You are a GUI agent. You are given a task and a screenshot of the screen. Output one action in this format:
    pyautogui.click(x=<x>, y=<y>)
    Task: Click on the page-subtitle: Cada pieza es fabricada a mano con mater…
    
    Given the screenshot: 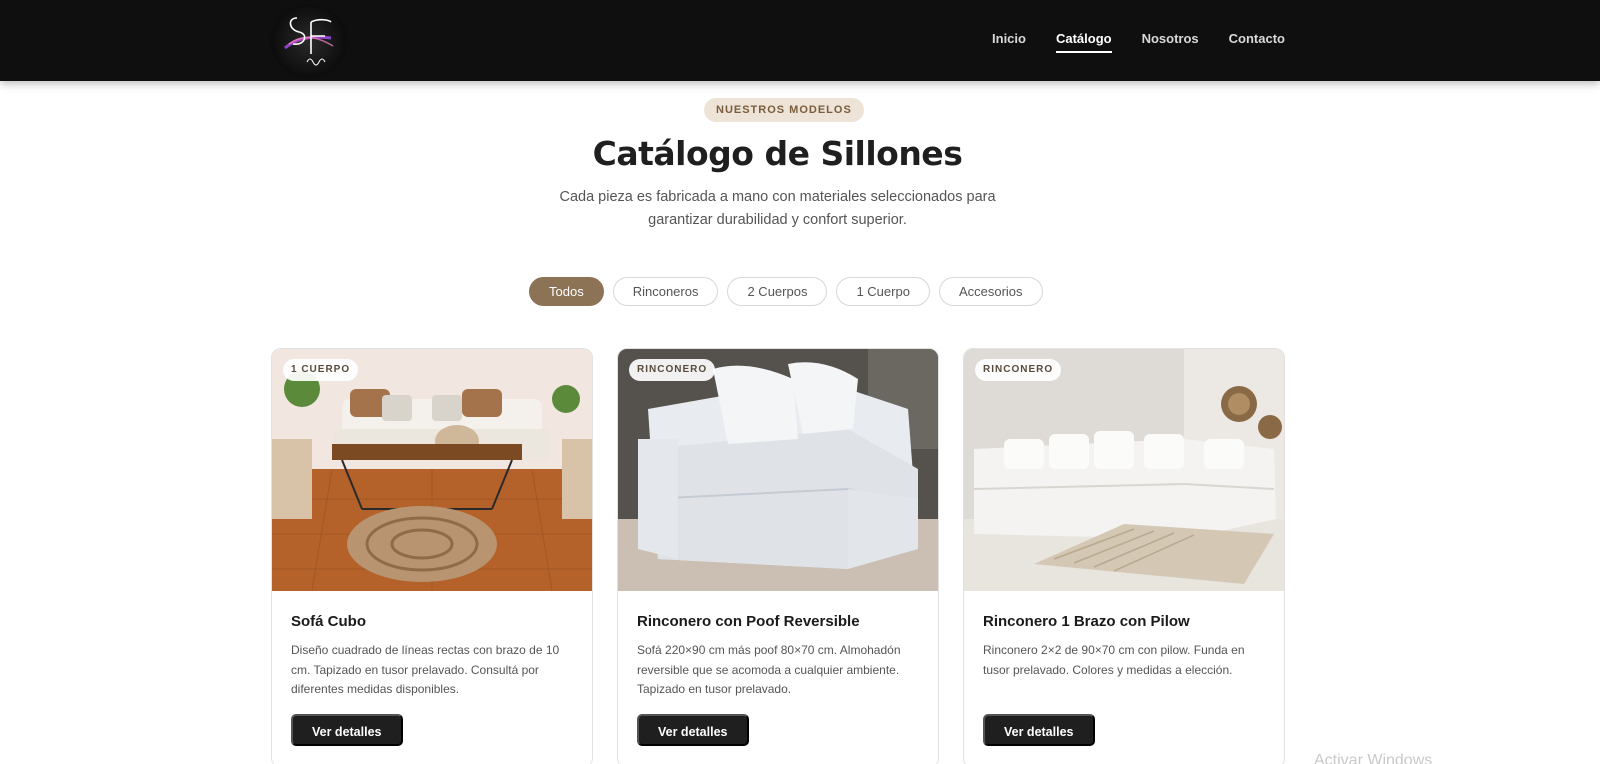 What is the action you would take?
    pyautogui.click(x=777, y=208)
    